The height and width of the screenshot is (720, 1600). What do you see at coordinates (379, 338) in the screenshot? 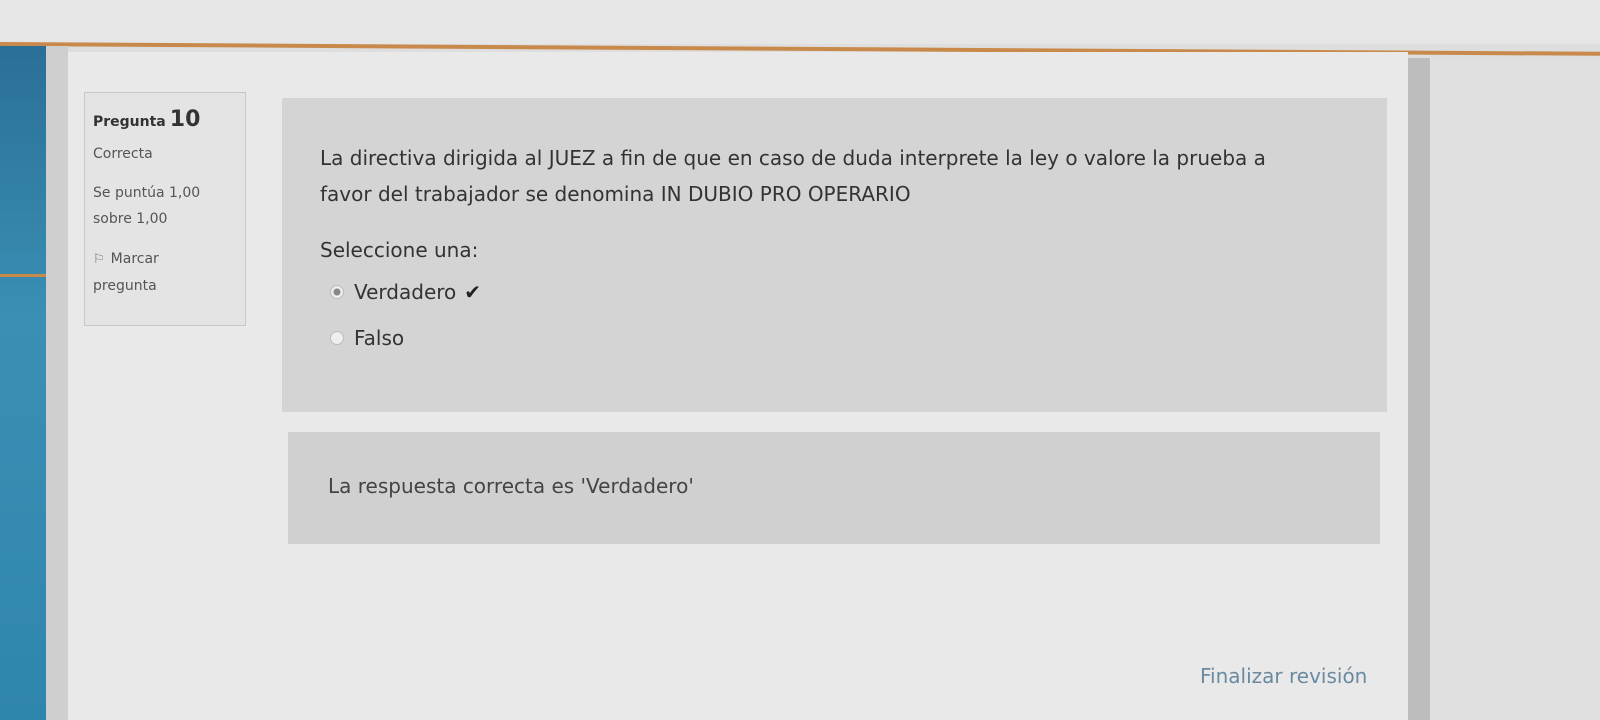
I see `option-falso-label: Falso` at bounding box center [379, 338].